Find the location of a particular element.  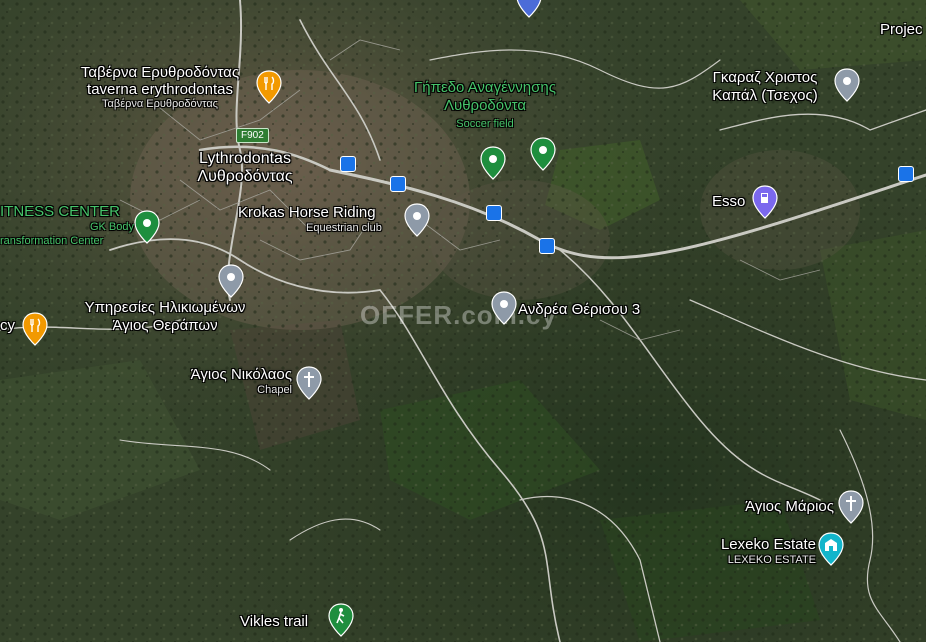

label-esso: Esso is located at coordinates (728, 201).